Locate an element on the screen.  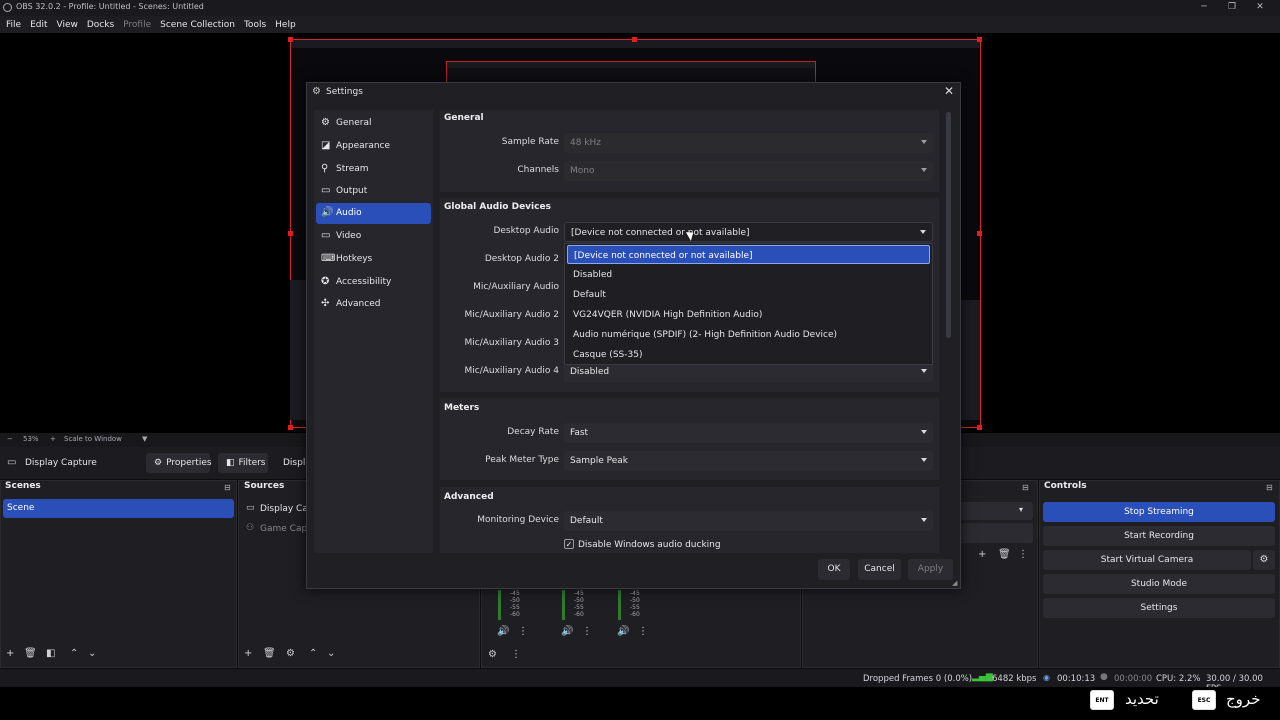
peak-meter-select: Sample Peak is located at coordinates (748, 461).